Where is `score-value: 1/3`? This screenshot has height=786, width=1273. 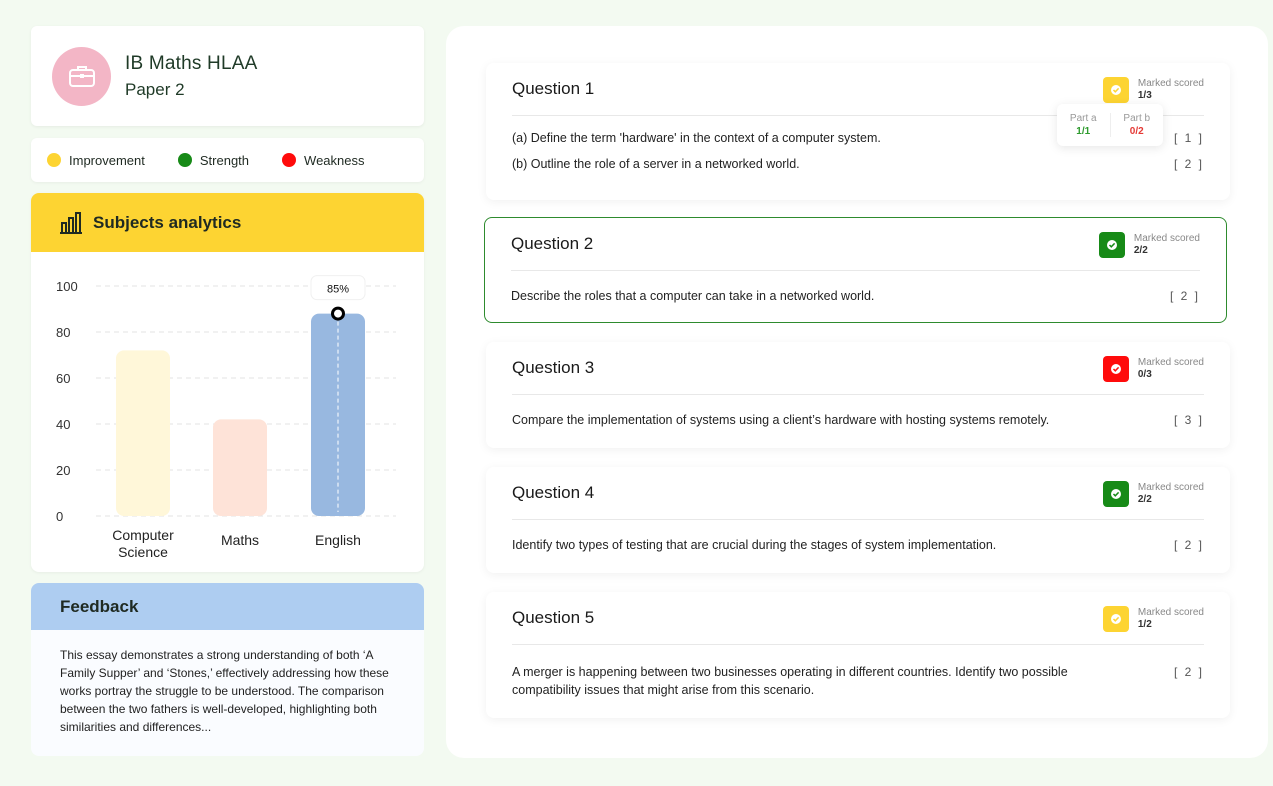
score-value: 1/3 is located at coordinates (1144, 95).